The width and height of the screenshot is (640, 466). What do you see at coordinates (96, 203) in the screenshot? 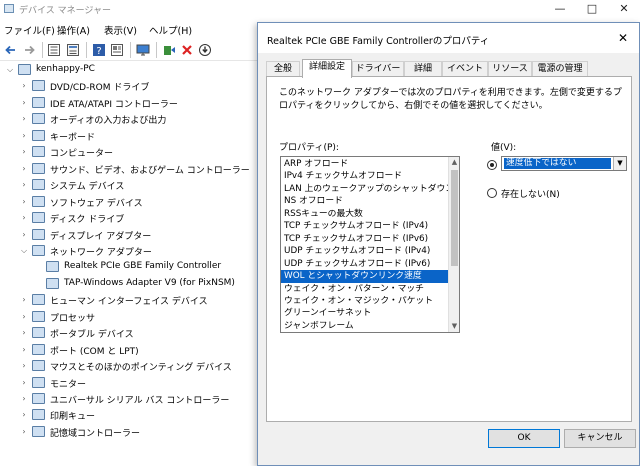
I see `tree-item-label: ソフトウェア デバイス` at bounding box center [96, 203].